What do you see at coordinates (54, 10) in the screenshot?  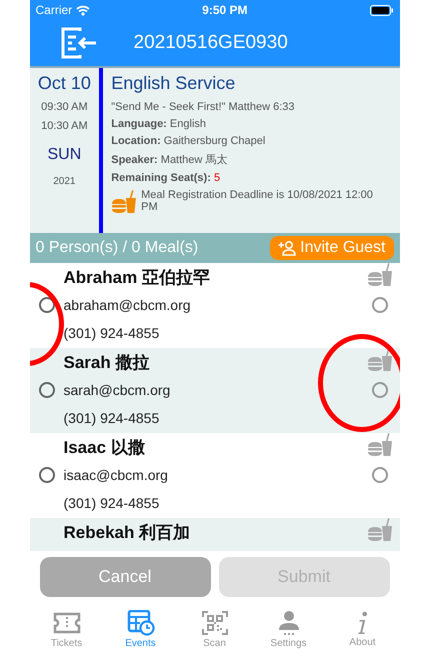 I see `carrier-label: Carrier` at bounding box center [54, 10].